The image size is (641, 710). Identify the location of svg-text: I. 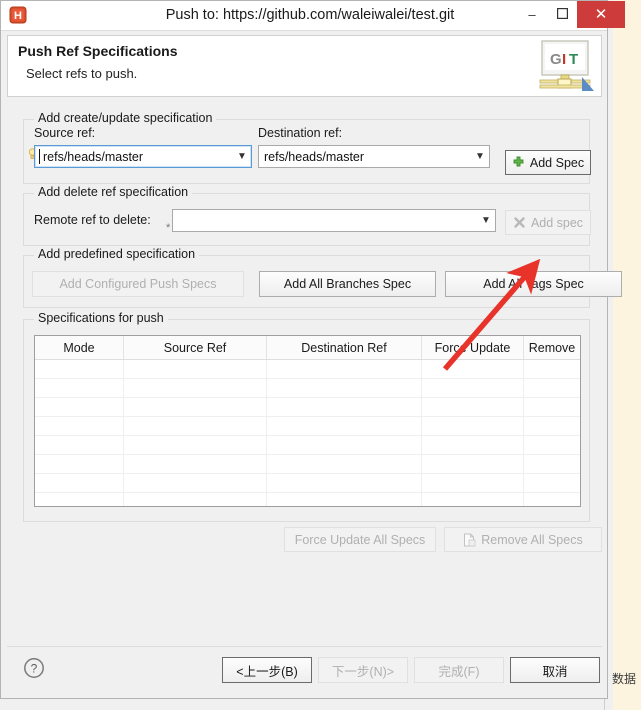
(564, 59).